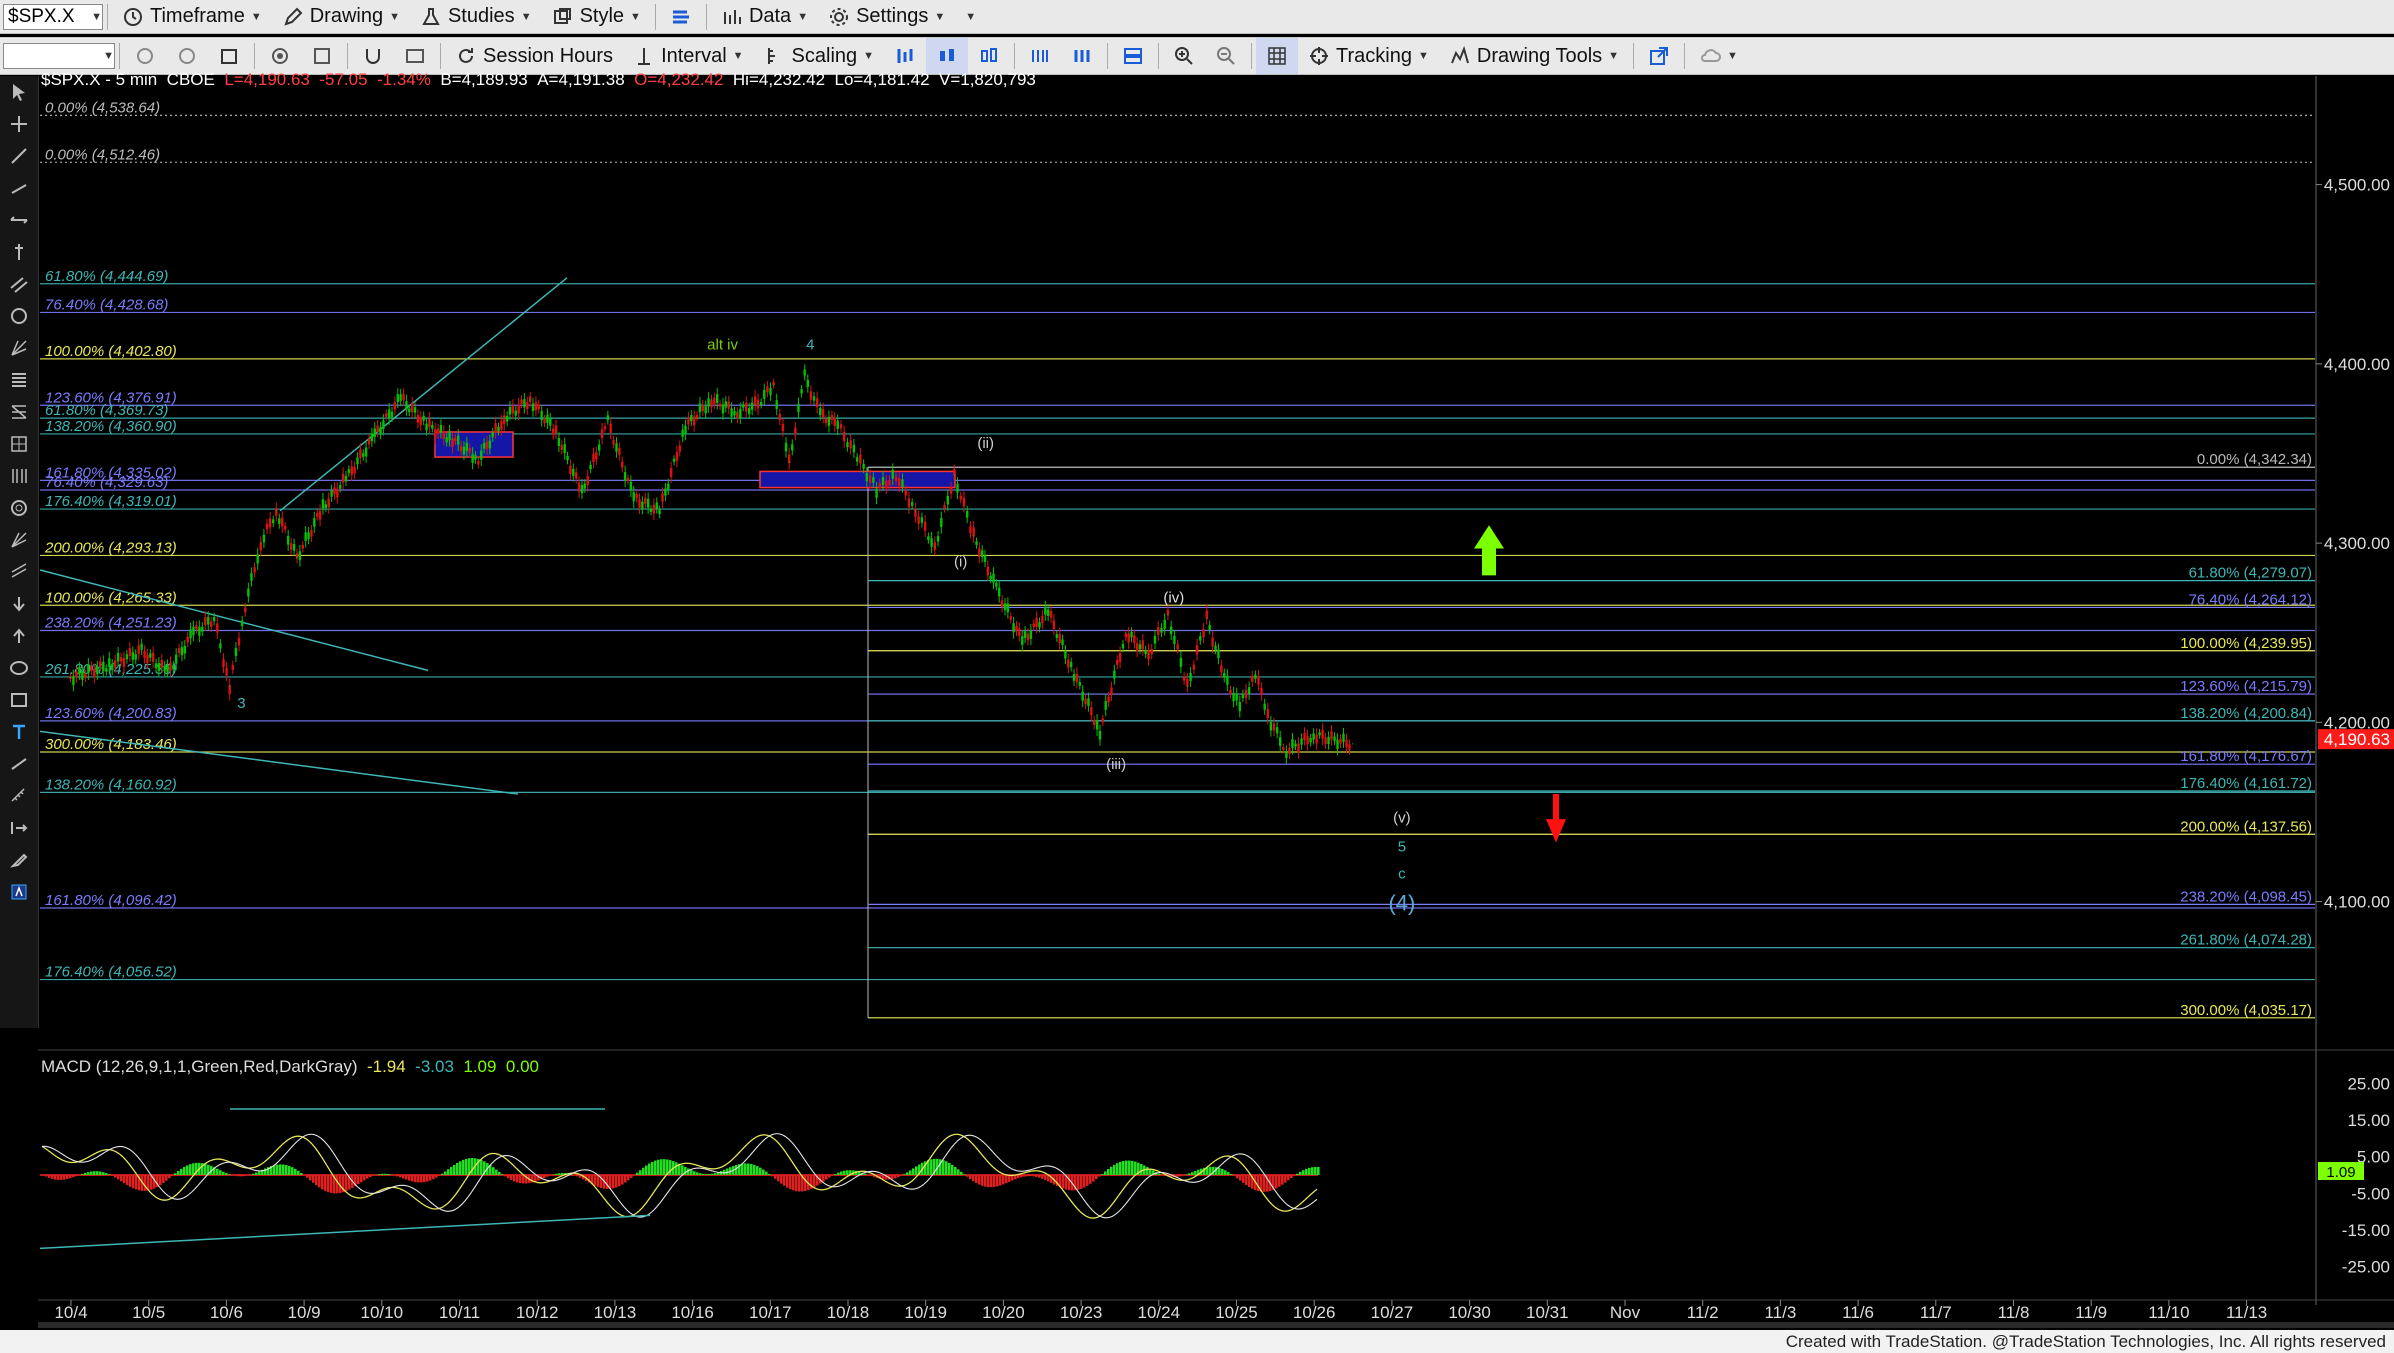  I want to click on regression-tool, so click(19, 572).